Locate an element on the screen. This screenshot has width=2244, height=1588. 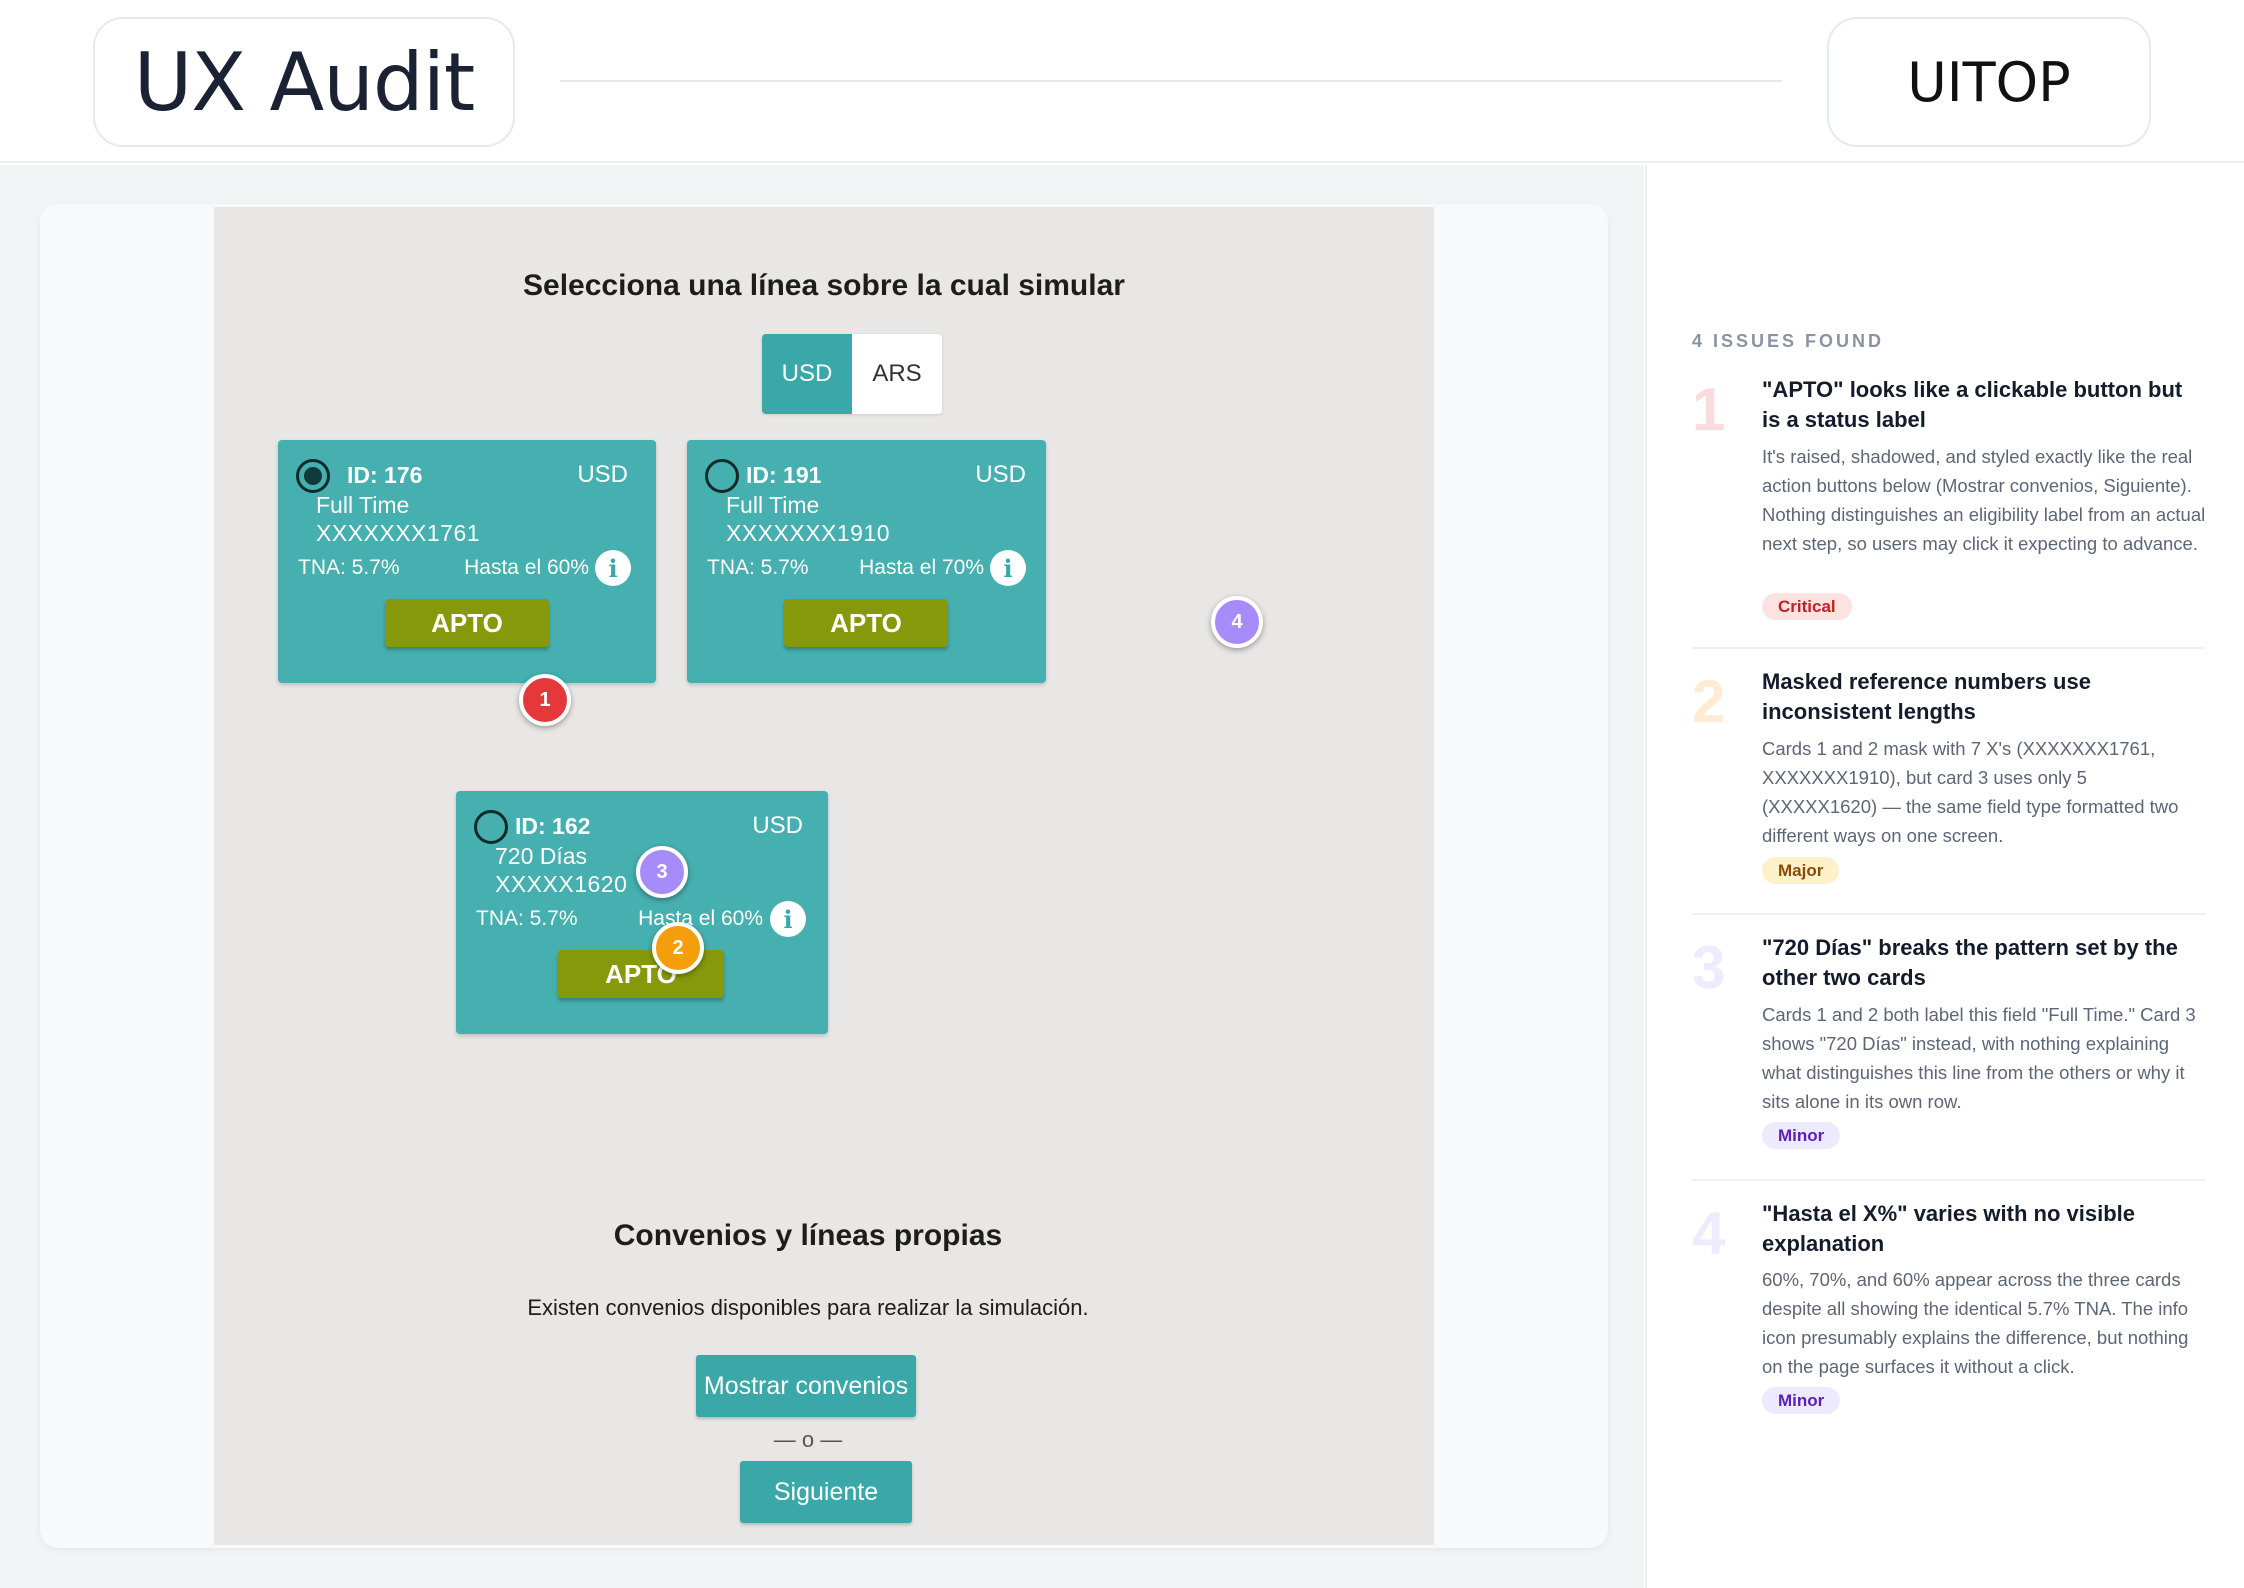
brand-logo: UITOP is located at coordinates (1989, 82).